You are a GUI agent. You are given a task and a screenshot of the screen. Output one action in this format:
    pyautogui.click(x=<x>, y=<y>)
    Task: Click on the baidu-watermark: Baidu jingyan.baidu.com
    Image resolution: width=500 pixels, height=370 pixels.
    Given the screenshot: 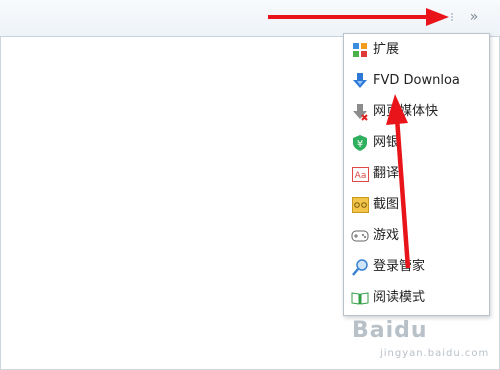 What is the action you would take?
    pyautogui.click(x=422, y=342)
    